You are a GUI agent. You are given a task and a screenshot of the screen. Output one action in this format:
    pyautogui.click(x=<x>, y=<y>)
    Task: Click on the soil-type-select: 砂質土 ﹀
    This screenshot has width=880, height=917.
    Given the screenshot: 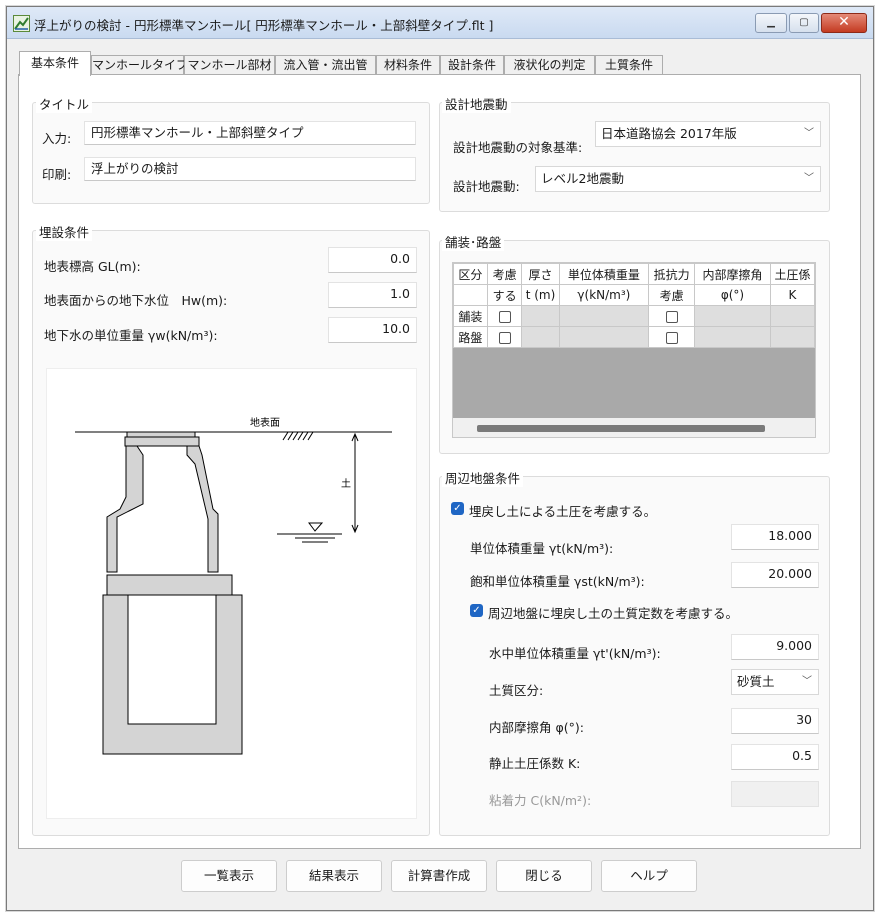 What is the action you would take?
    pyautogui.click(x=775, y=682)
    